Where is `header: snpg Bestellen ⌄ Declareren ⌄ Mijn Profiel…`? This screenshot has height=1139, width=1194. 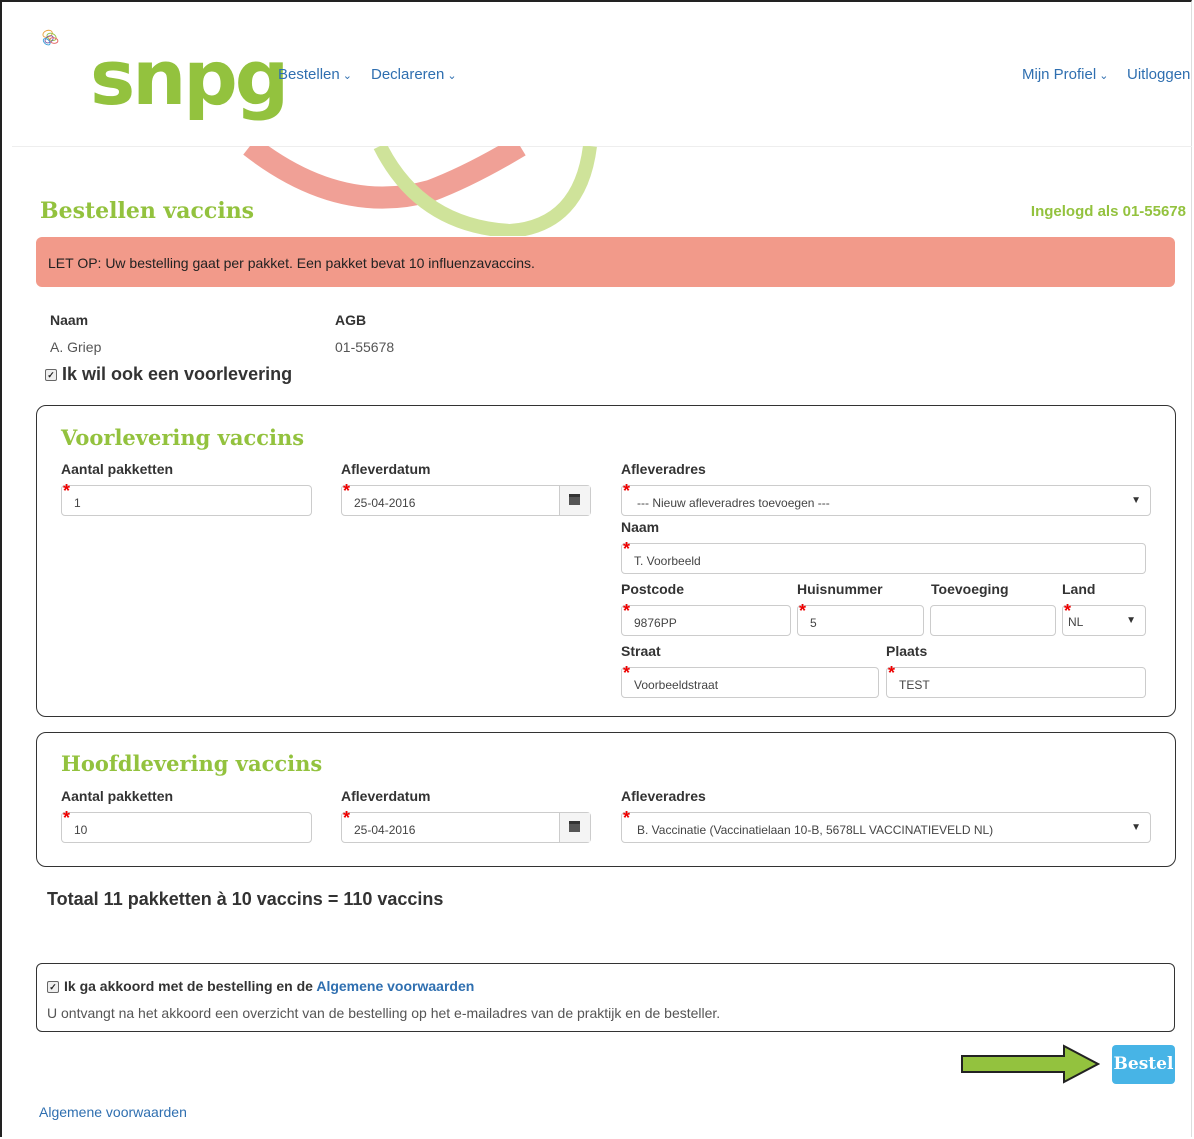
header: snpg Bestellen ⌄ Declareren ⌄ Mijn Profiel… is located at coordinates (602, 73).